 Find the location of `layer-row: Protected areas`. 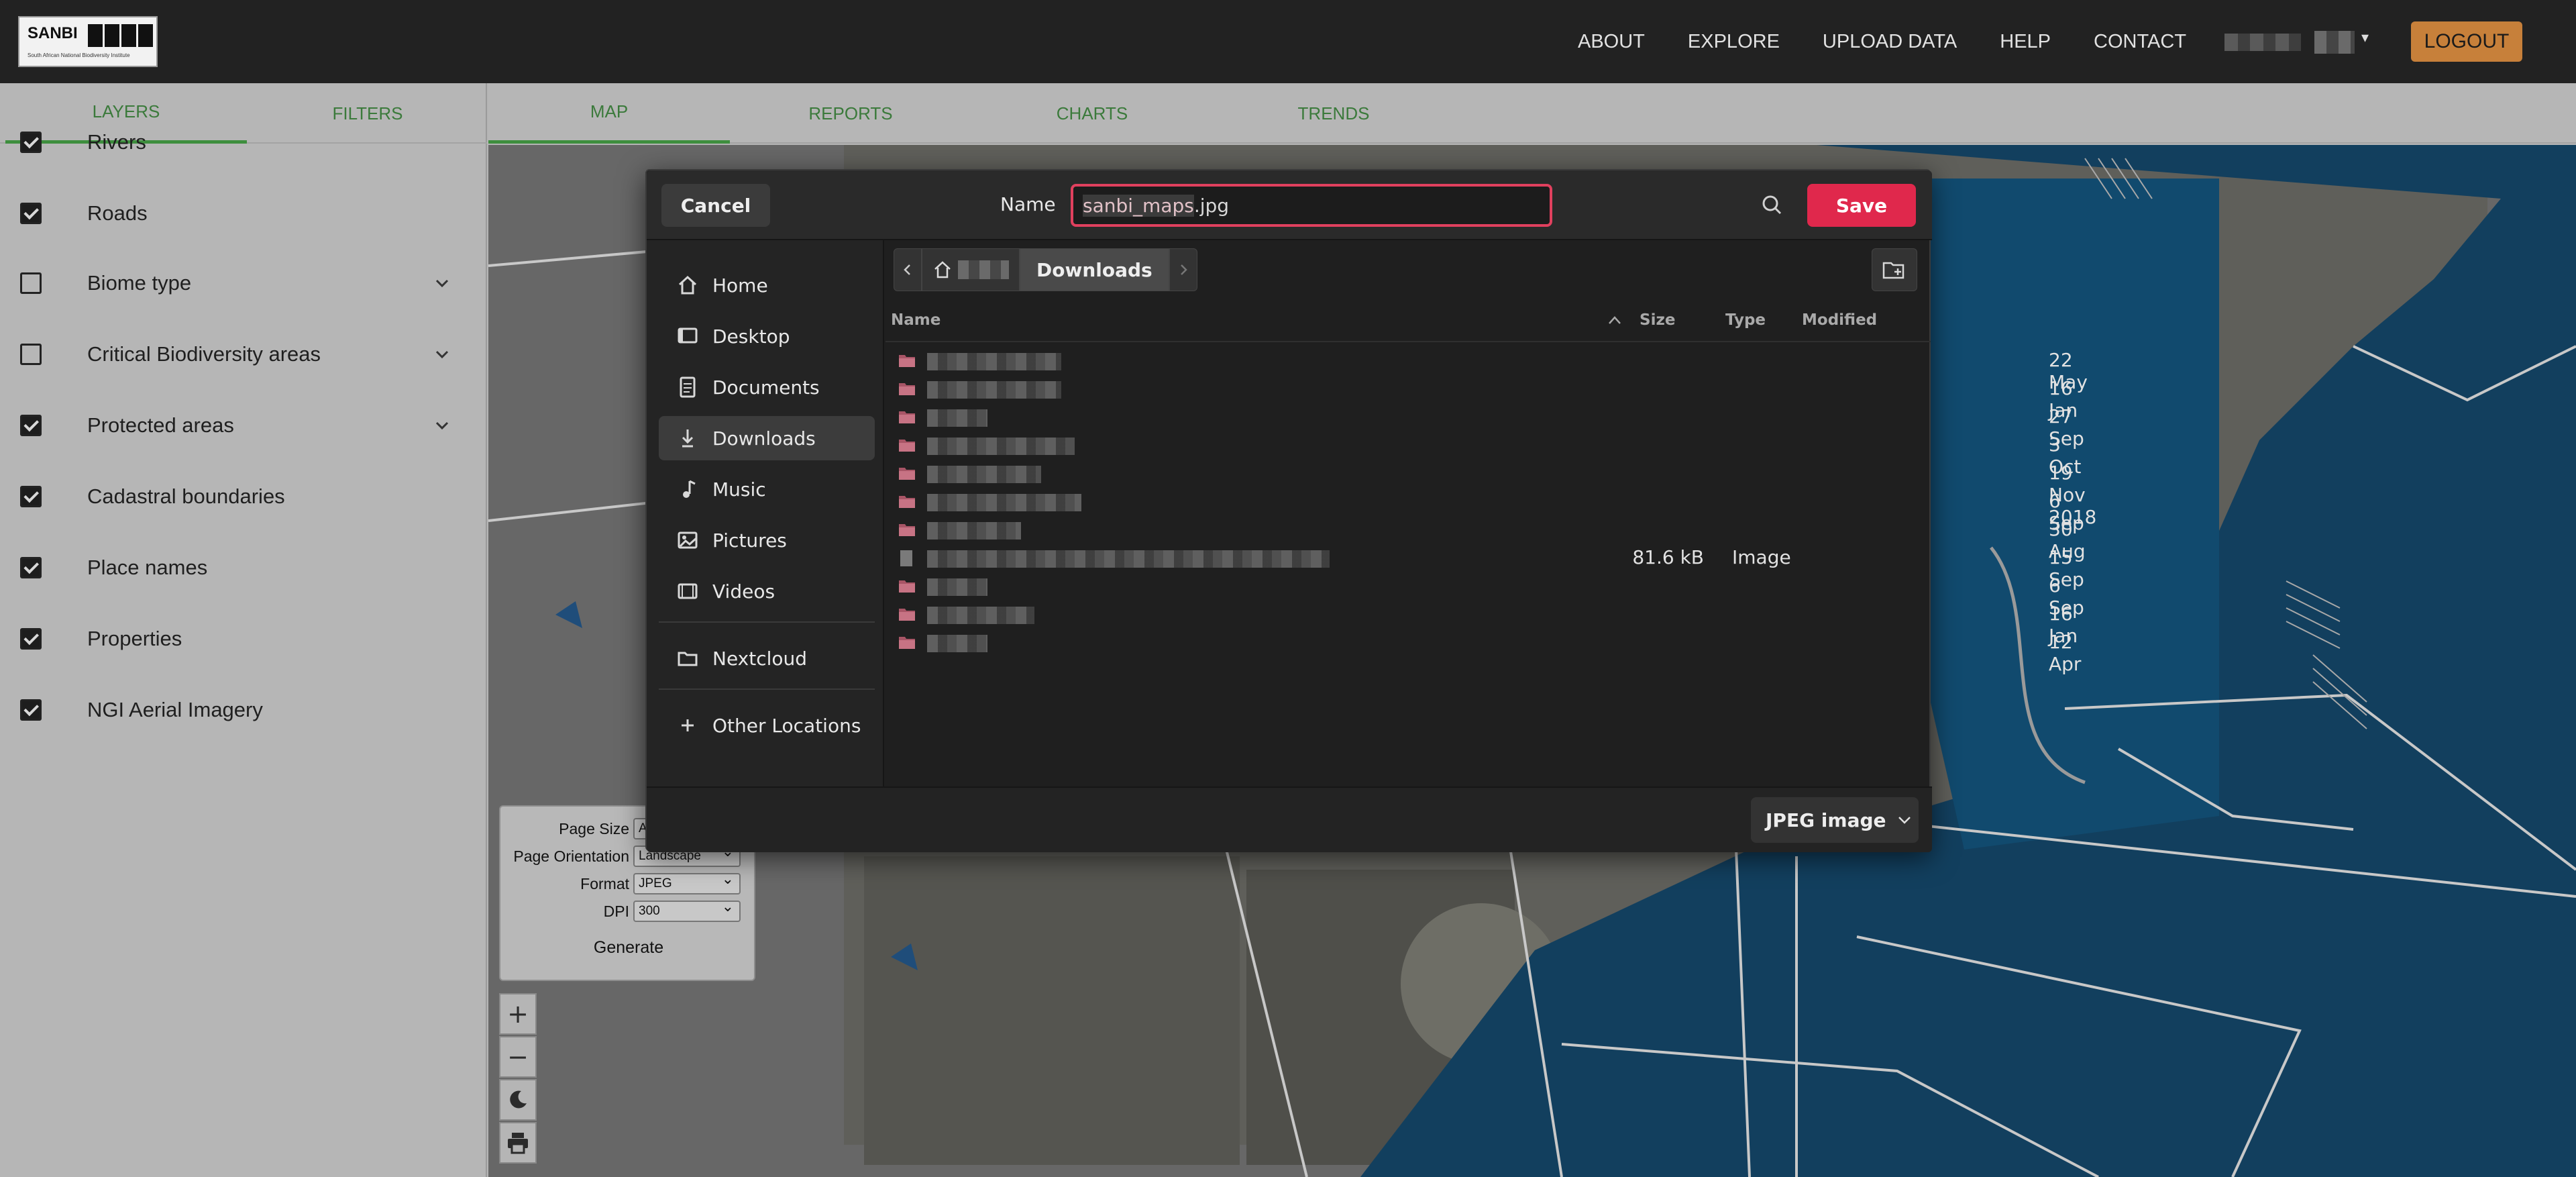

layer-row: Protected areas is located at coordinates (243, 425).